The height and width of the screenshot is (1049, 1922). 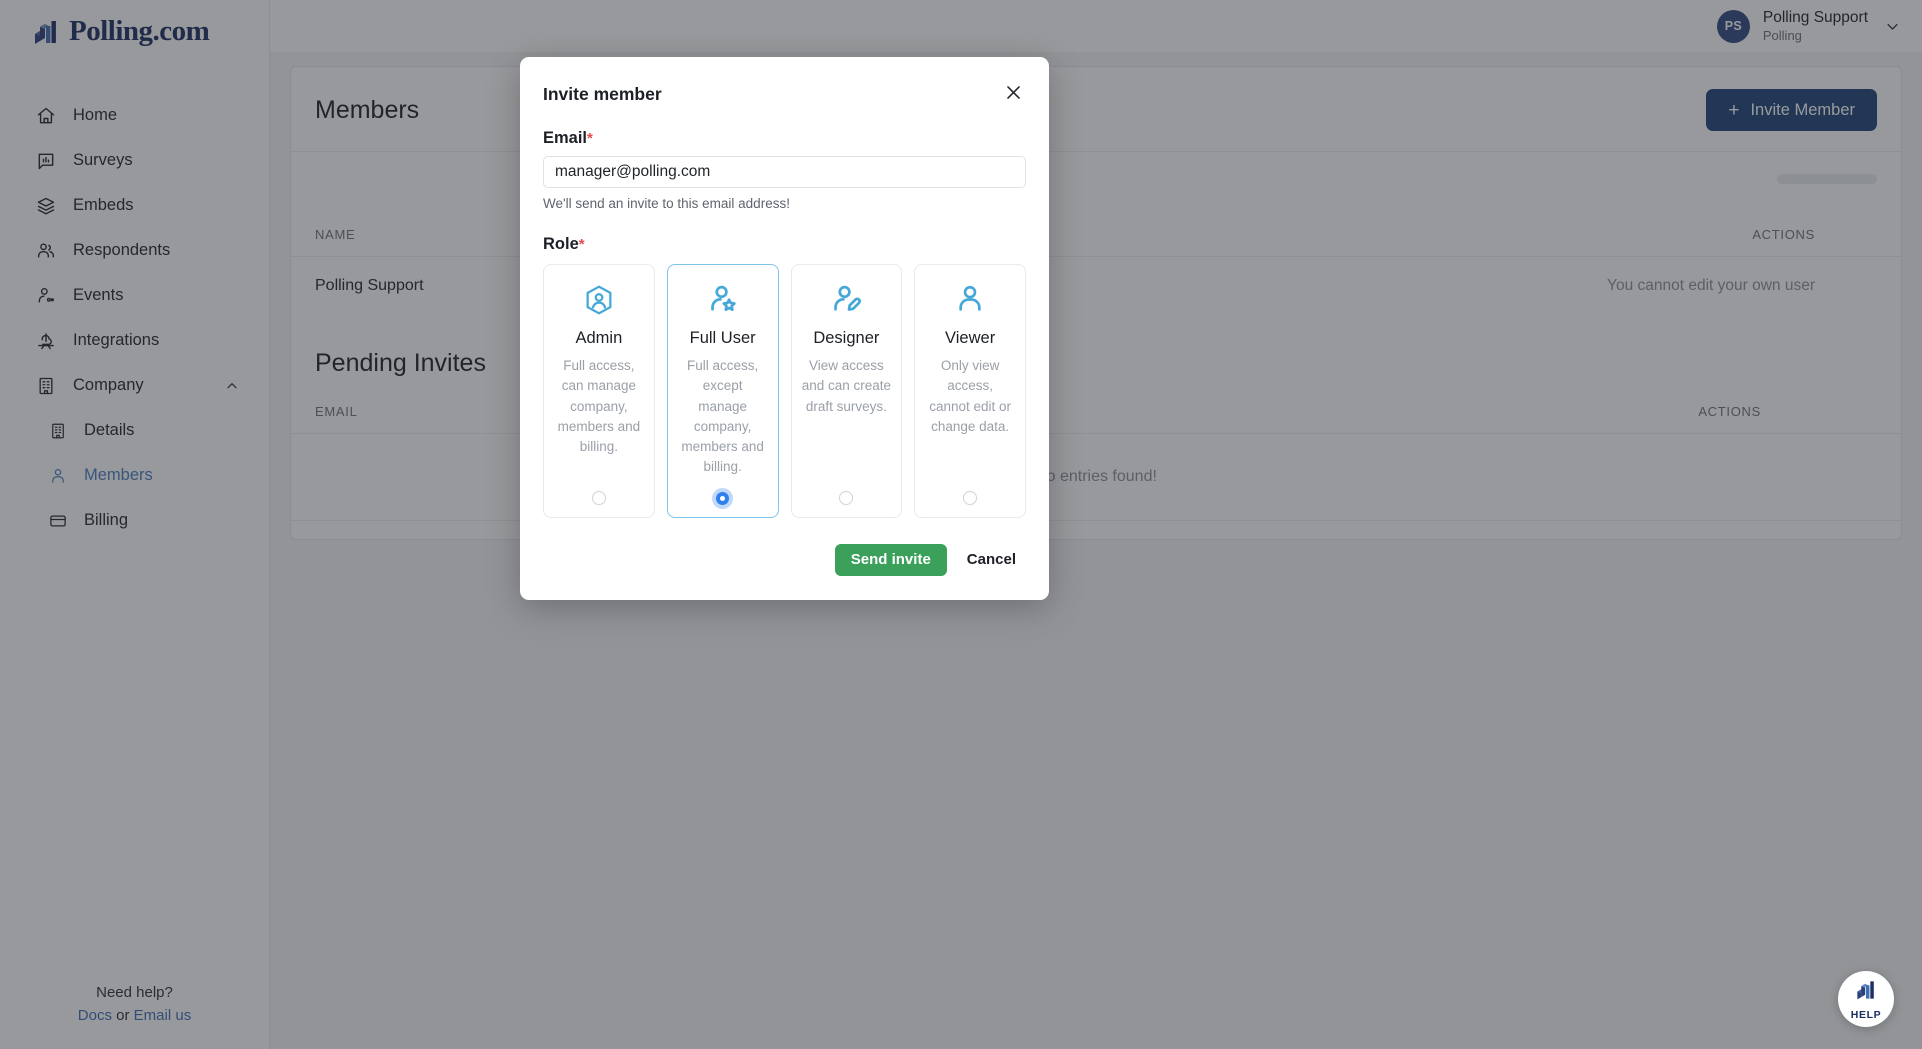 I want to click on send-invite-button: Send invite, so click(x=890, y=559).